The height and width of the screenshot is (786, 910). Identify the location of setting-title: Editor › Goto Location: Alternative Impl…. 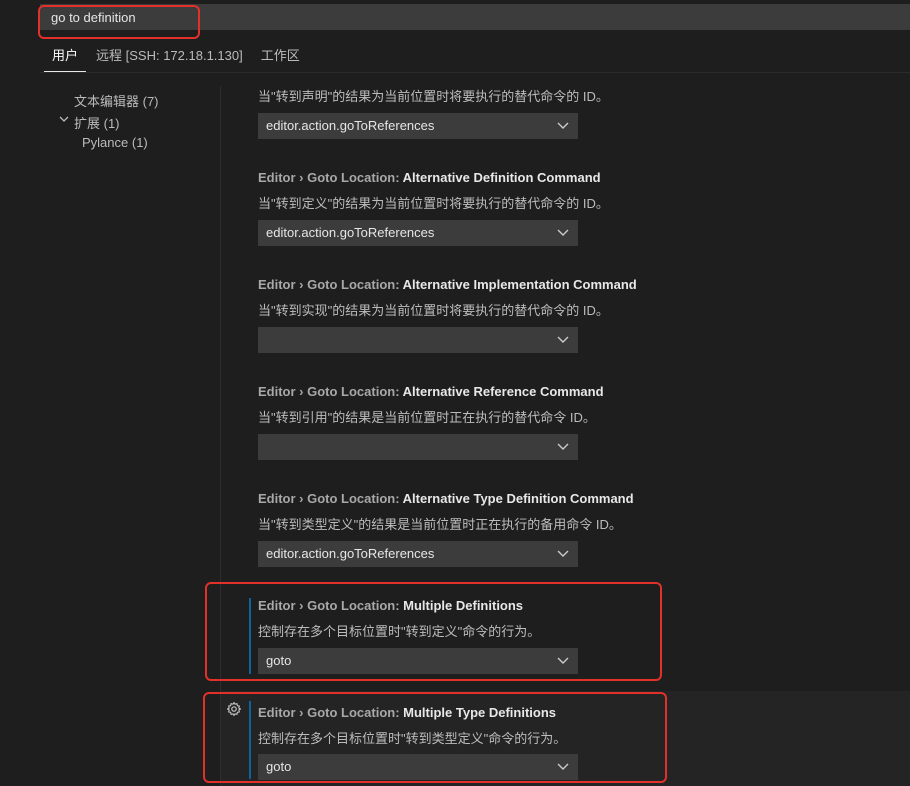
(447, 284).